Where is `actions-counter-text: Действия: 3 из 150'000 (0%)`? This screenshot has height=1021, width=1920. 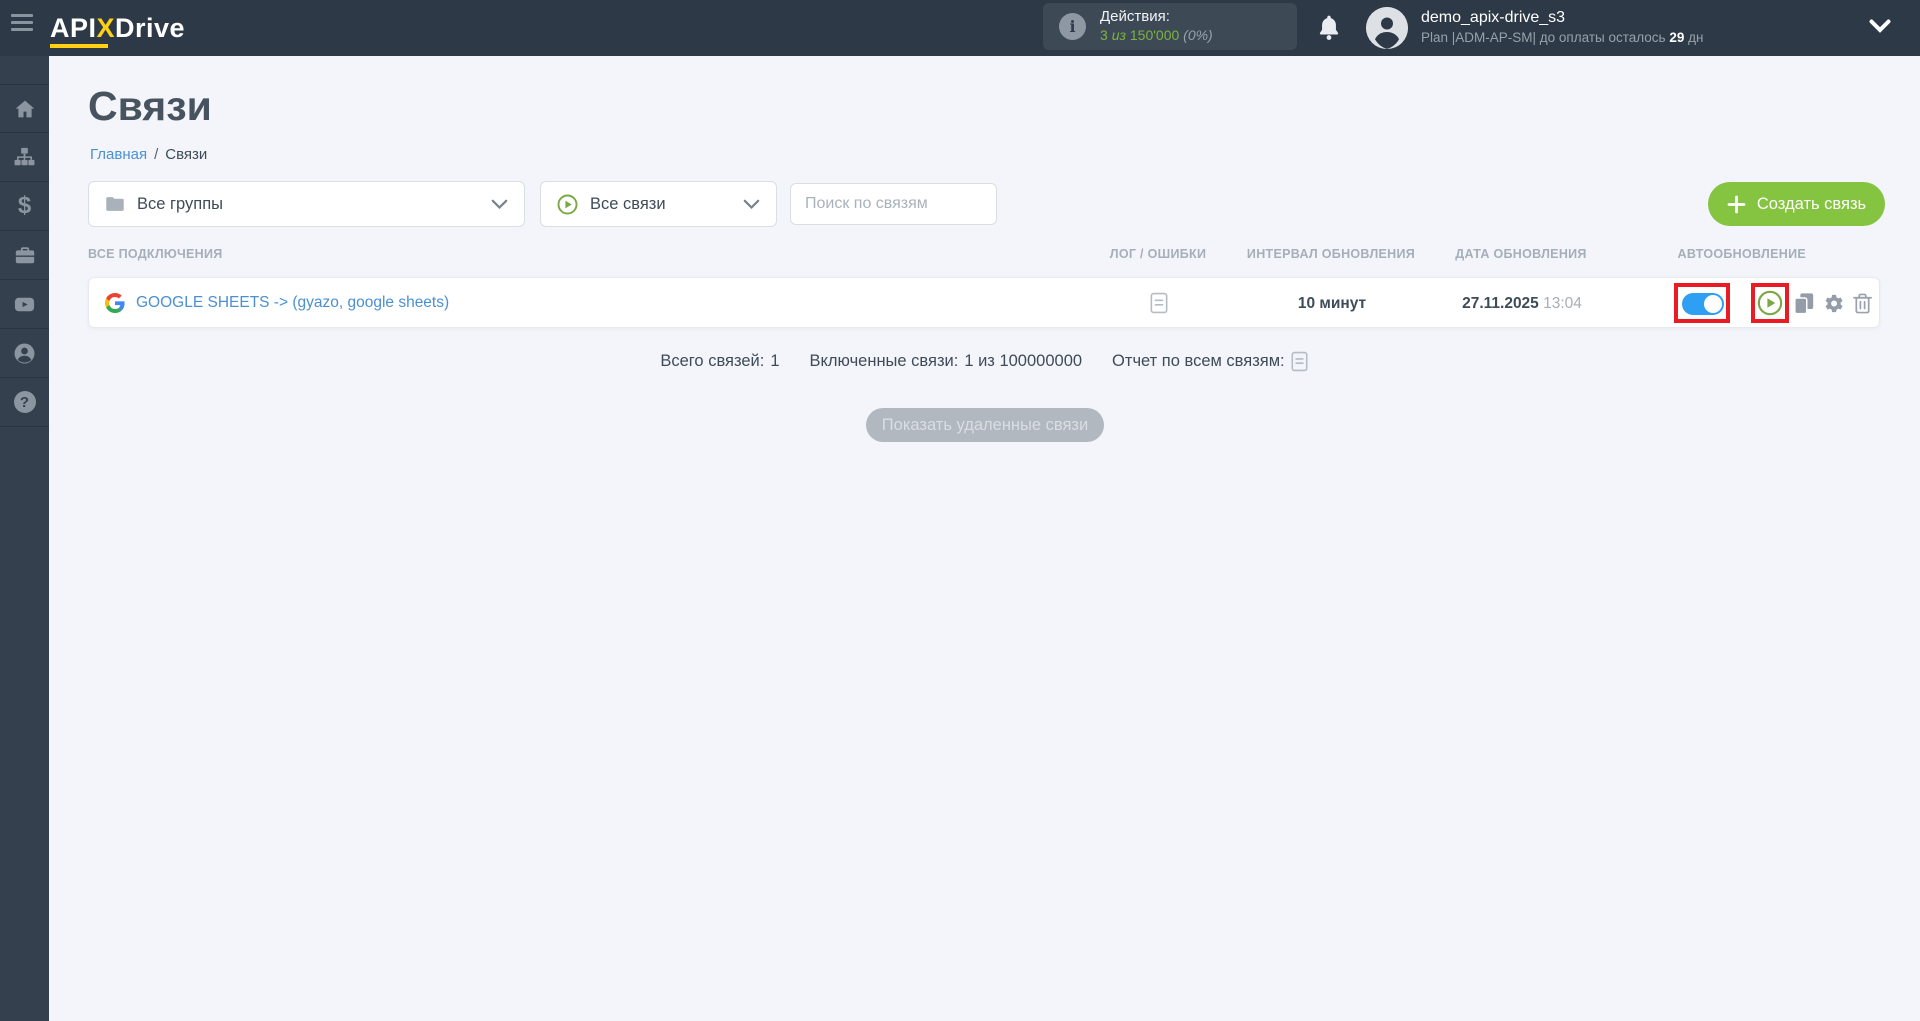 actions-counter-text: Действия: 3 из 150'000 (0%) is located at coordinates (1156, 26).